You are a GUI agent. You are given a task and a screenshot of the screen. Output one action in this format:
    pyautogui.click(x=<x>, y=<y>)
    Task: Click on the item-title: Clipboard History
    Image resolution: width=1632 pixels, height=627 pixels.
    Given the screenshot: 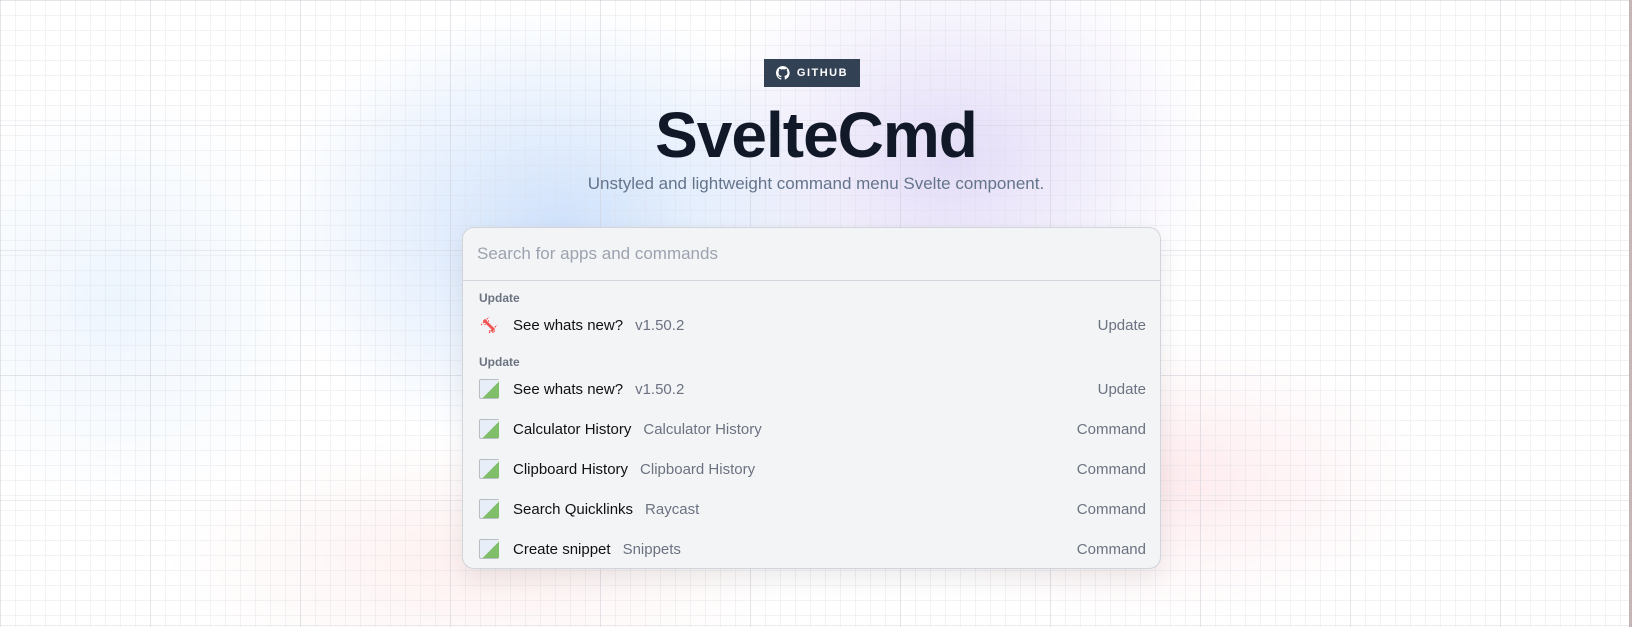 What is the action you would take?
    pyautogui.click(x=571, y=469)
    